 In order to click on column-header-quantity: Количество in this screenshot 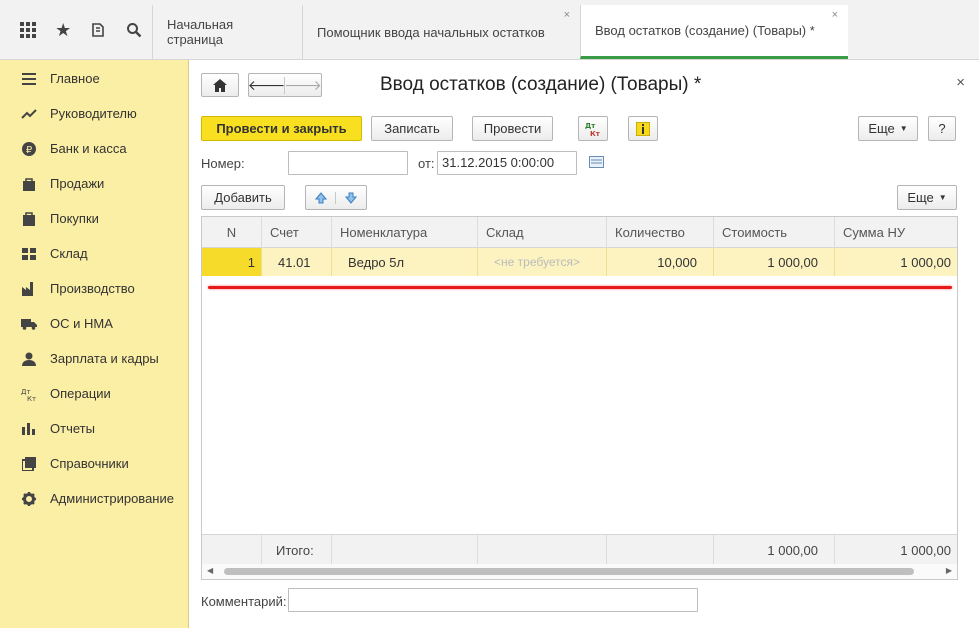, I will do `click(660, 232)`.